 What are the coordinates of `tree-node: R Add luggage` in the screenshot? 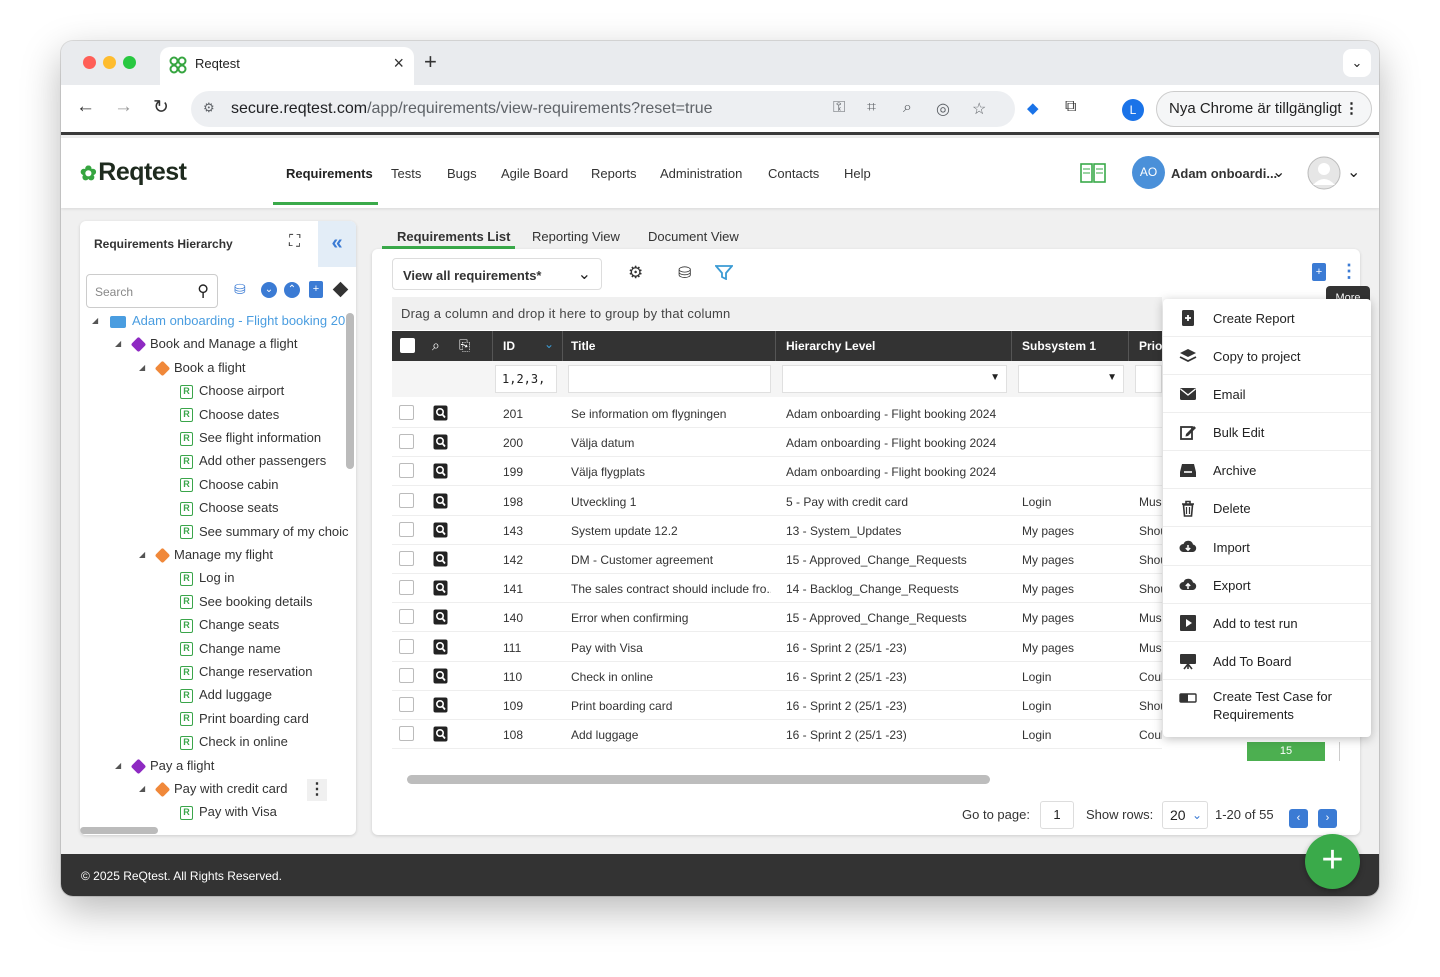 It's located at (226, 698).